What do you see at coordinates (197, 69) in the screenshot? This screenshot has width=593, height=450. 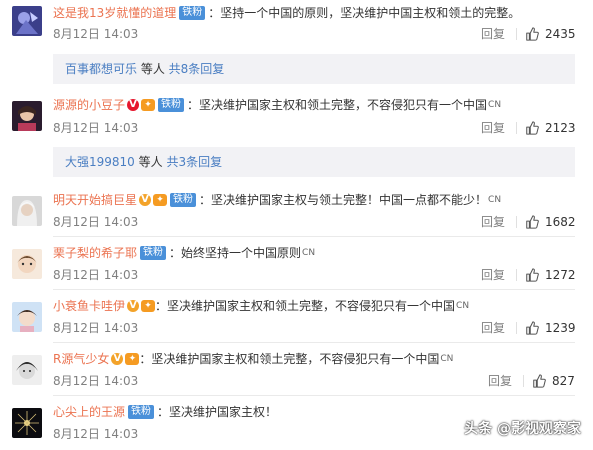 I see `subreply-more-link: 共8条回复` at bounding box center [197, 69].